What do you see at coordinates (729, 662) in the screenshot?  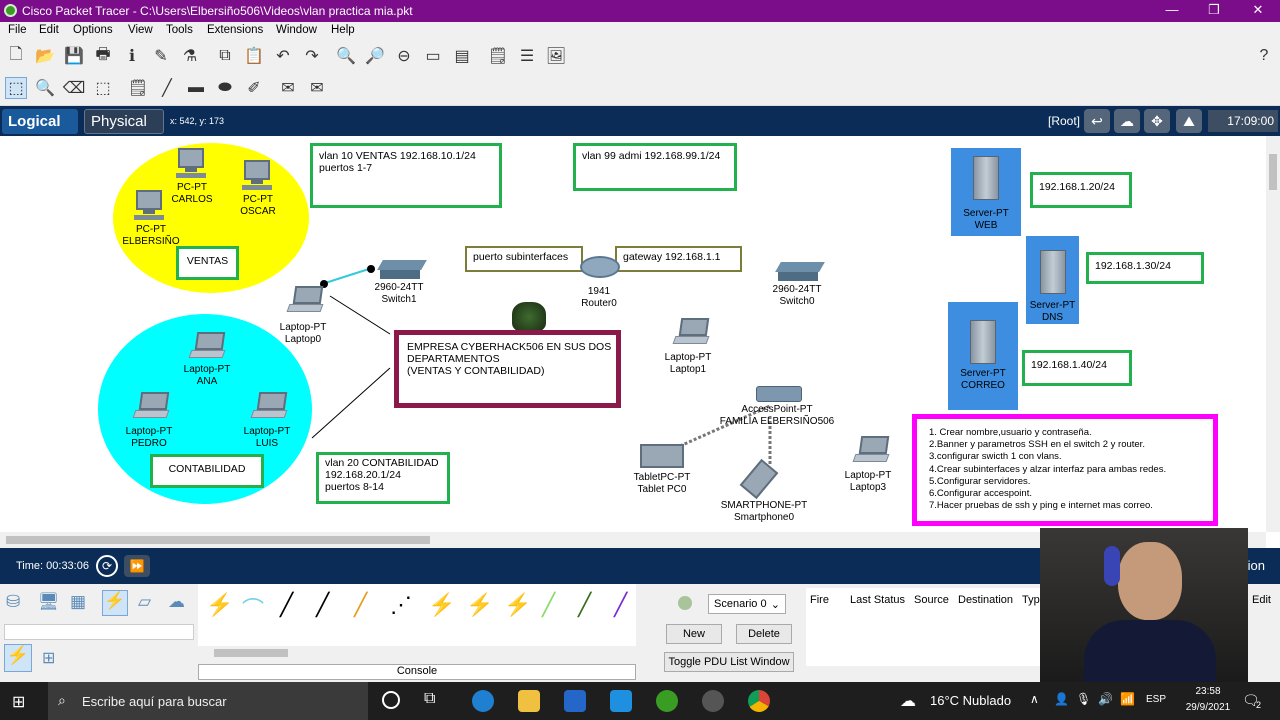 I see `toggle-pdu-list-button: Toggle PDU List Window` at bounding box center [729, 662].